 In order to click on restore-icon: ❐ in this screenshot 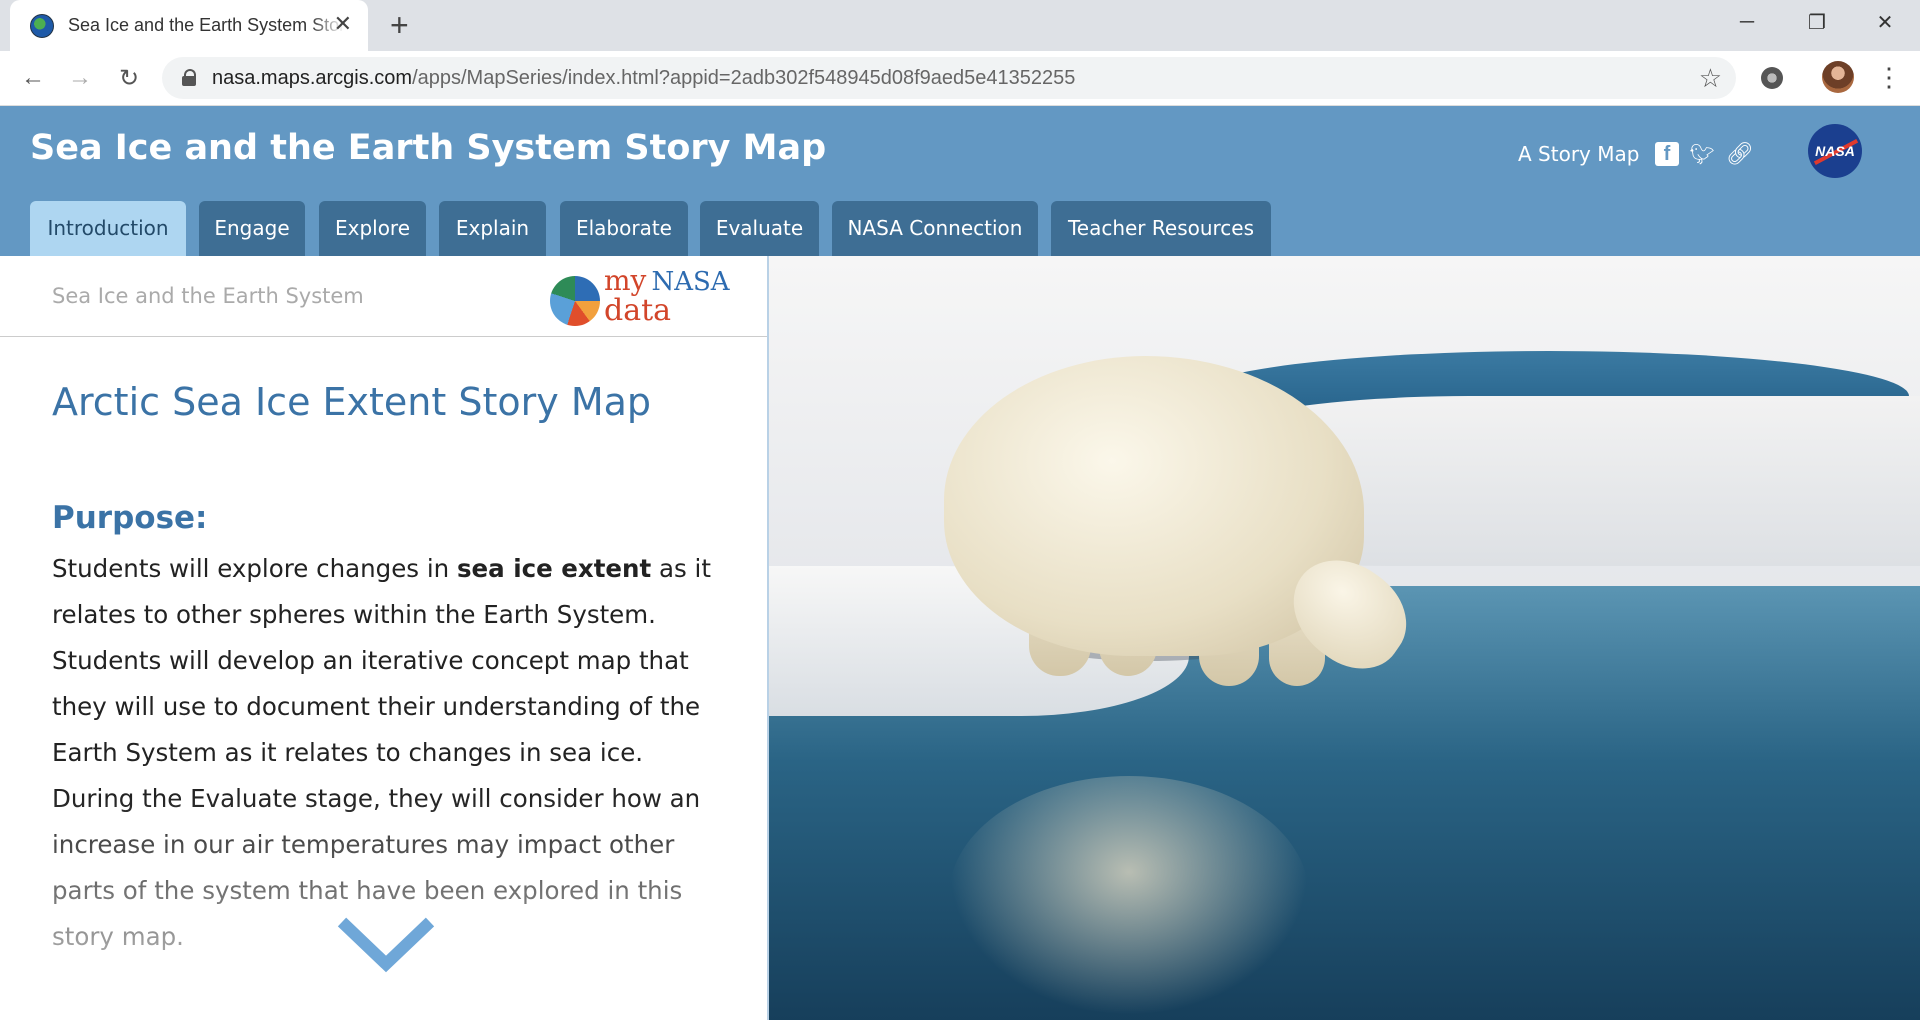, I will do `click(1817, 22)`.